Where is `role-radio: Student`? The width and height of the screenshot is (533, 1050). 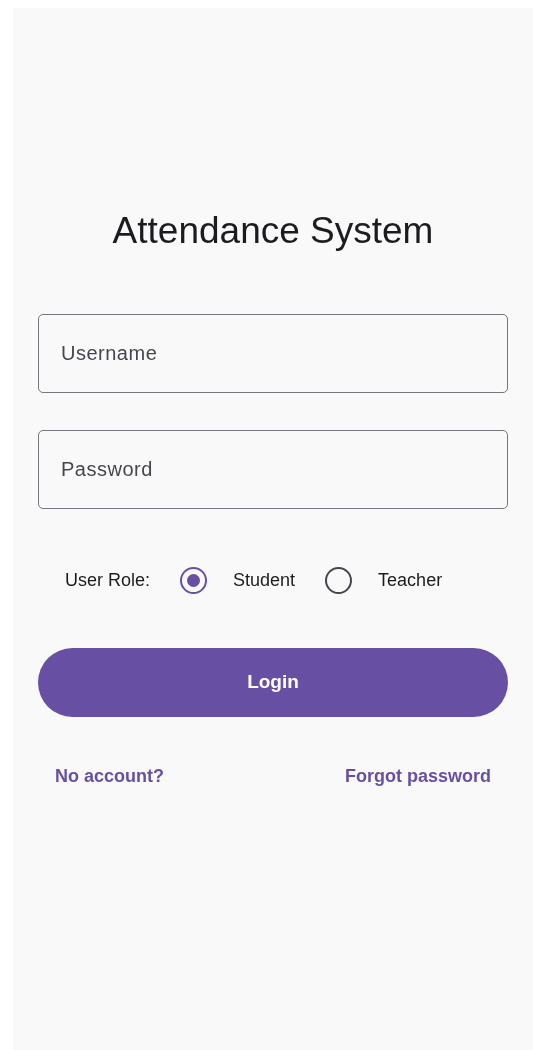
role-radio: Student is located at coordinates (238, 580).